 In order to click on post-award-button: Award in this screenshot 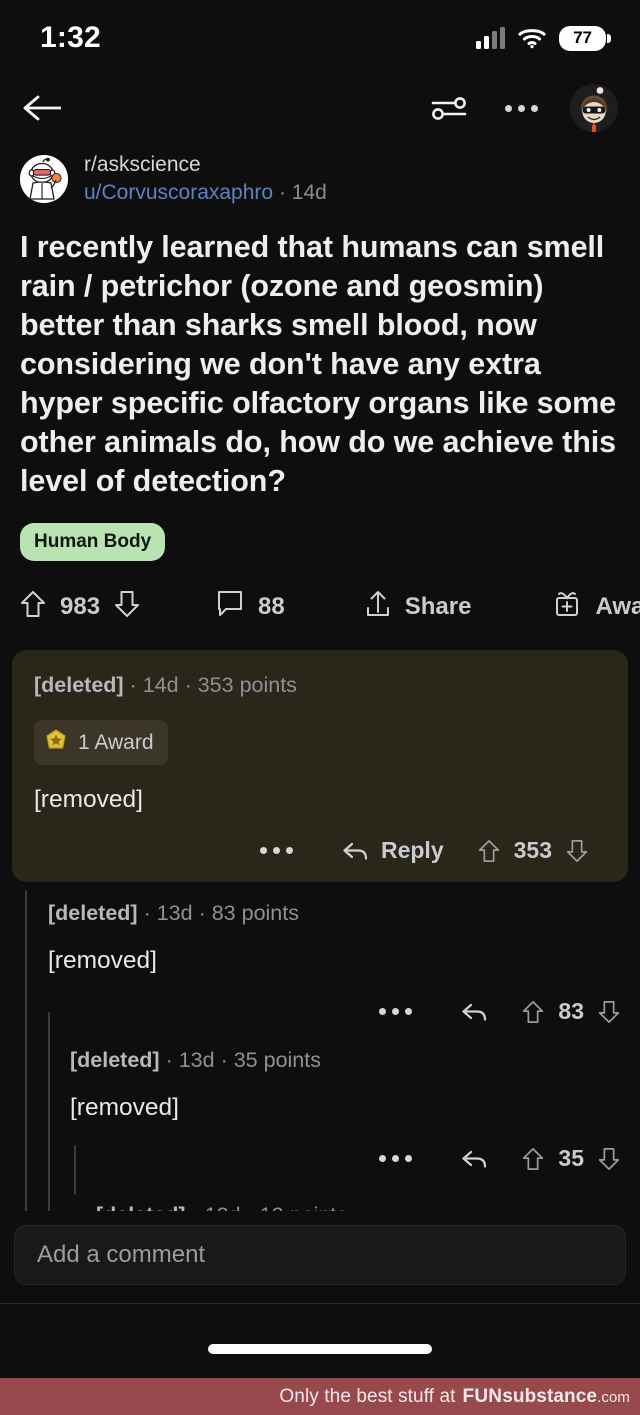, I will do `click(596, 606)`.